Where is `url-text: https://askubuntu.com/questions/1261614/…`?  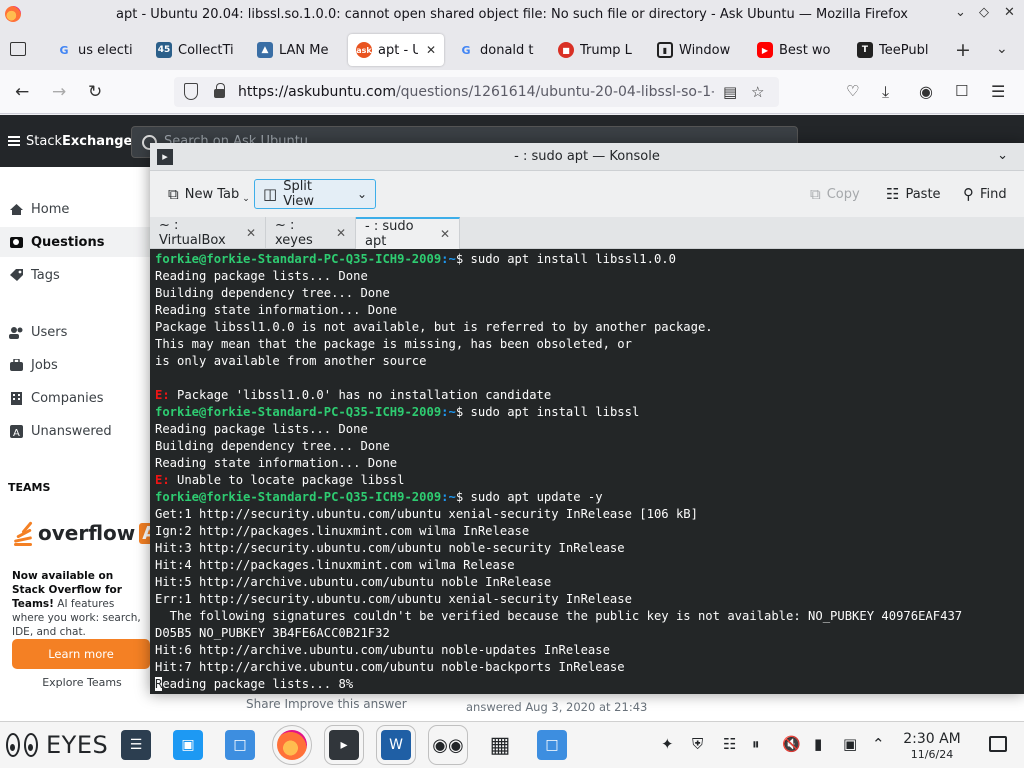
url-text: https://askubuntu.com/questions/1261614/… is located at coordinates (476, 92).